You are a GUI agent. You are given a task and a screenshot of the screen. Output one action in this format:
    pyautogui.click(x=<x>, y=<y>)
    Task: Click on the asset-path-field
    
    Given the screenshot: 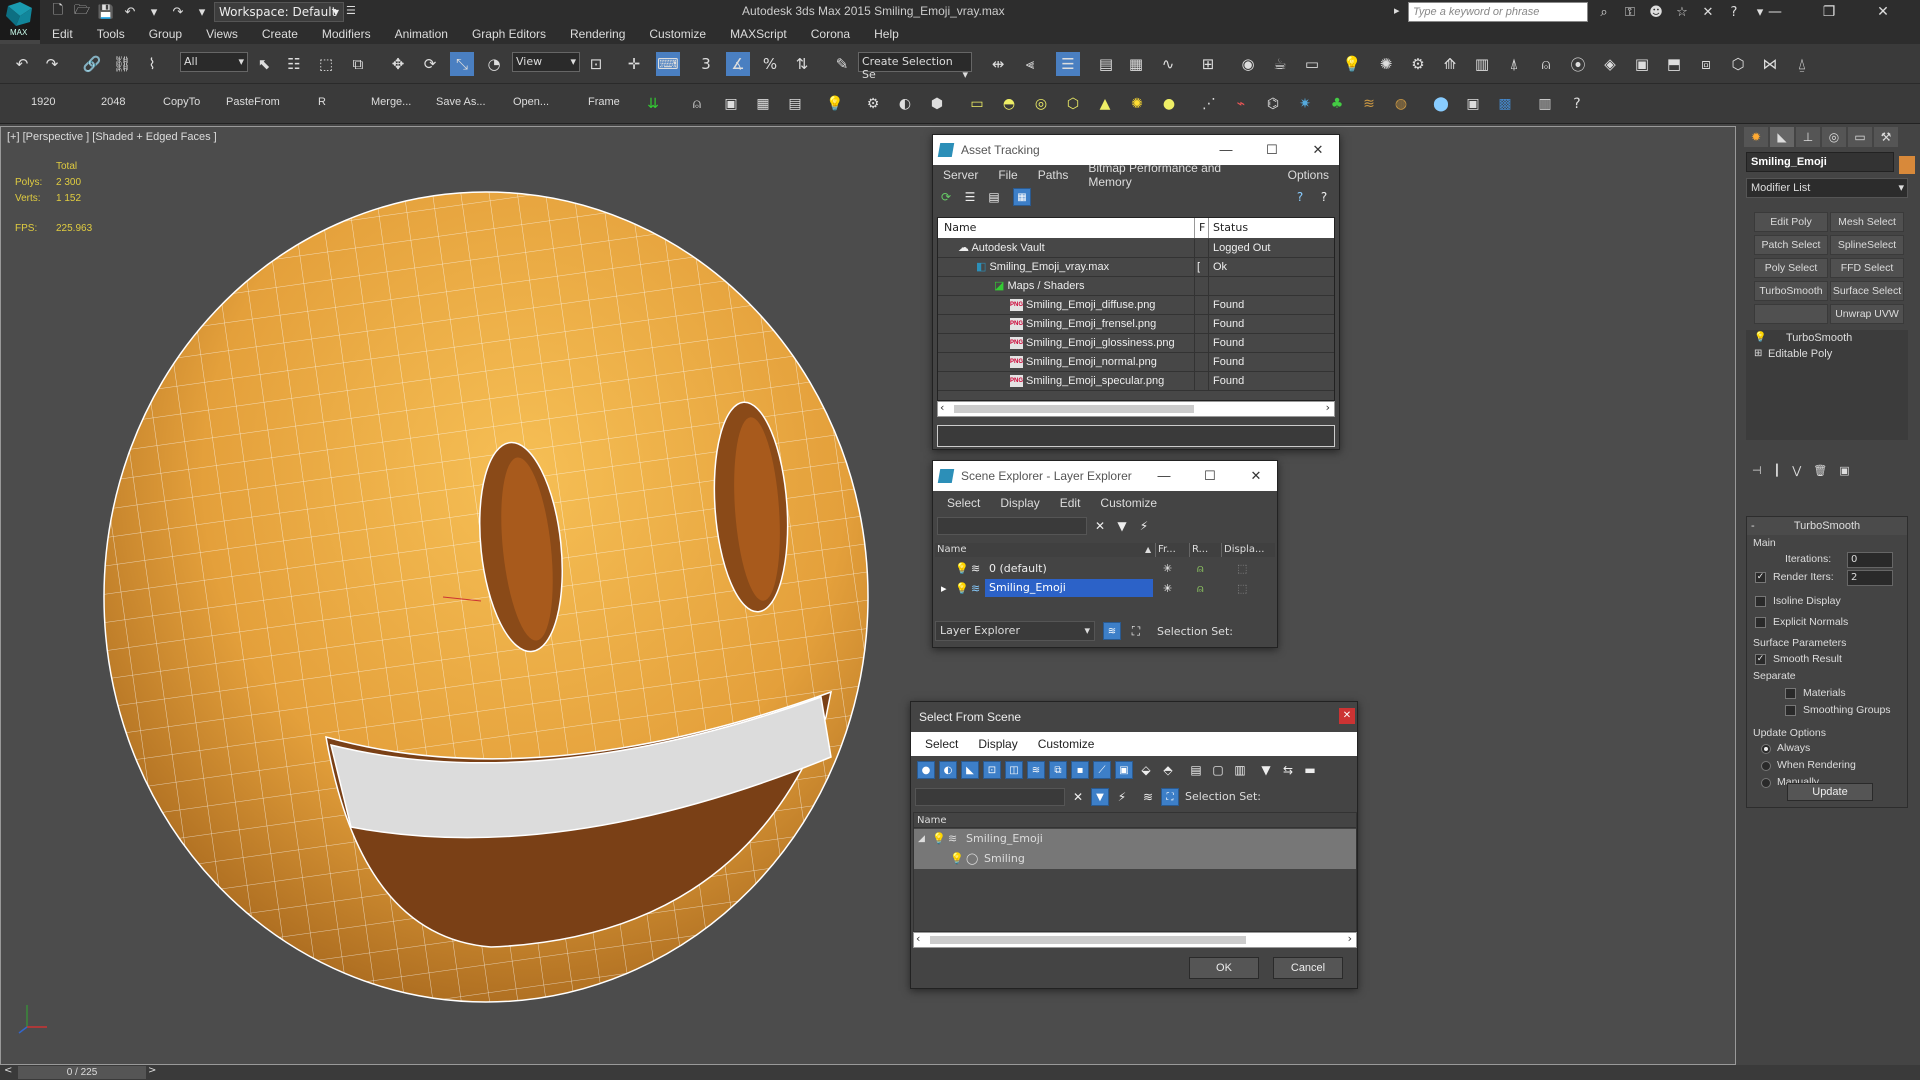 What is the action you would take?
    pyautogui.click(x=1136, y=436)
    